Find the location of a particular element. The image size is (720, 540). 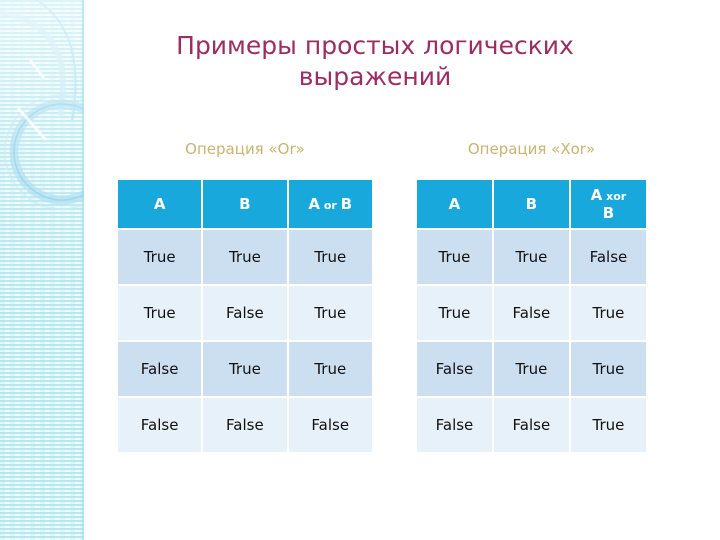

or-table-caption: Операция «Or» is located at coordinates (245, 149).